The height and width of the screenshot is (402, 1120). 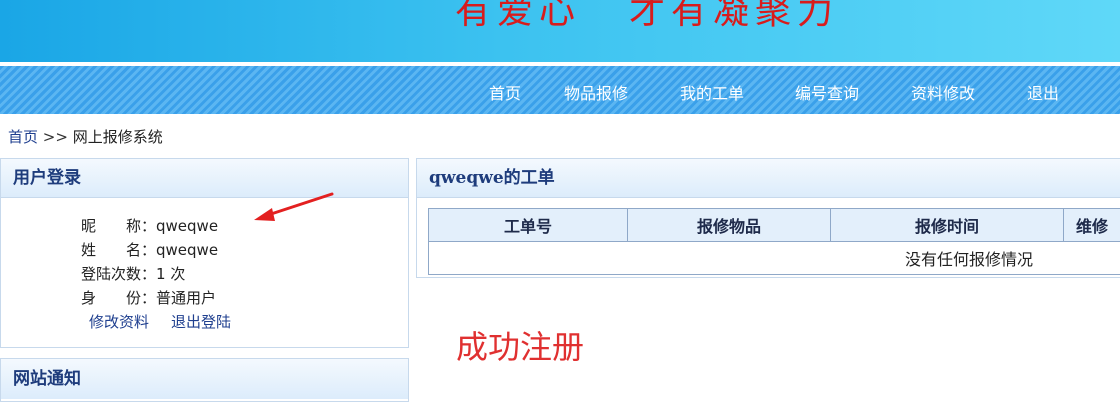 What do you see at coordinates (119, 274) in the screenshot?
I see `login-count-label: 登陆次数：` at bounding box center [119, 274].